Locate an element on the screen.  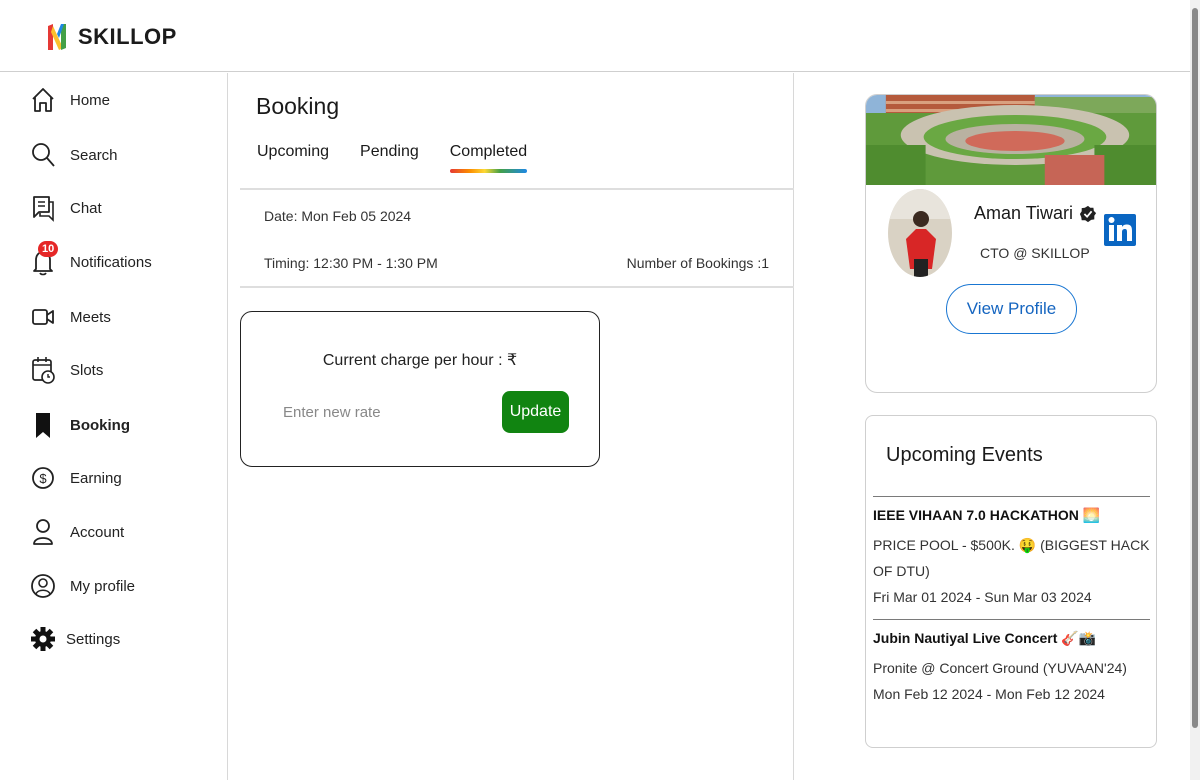
linkedin-icon is located at coordinates (1120, 230).